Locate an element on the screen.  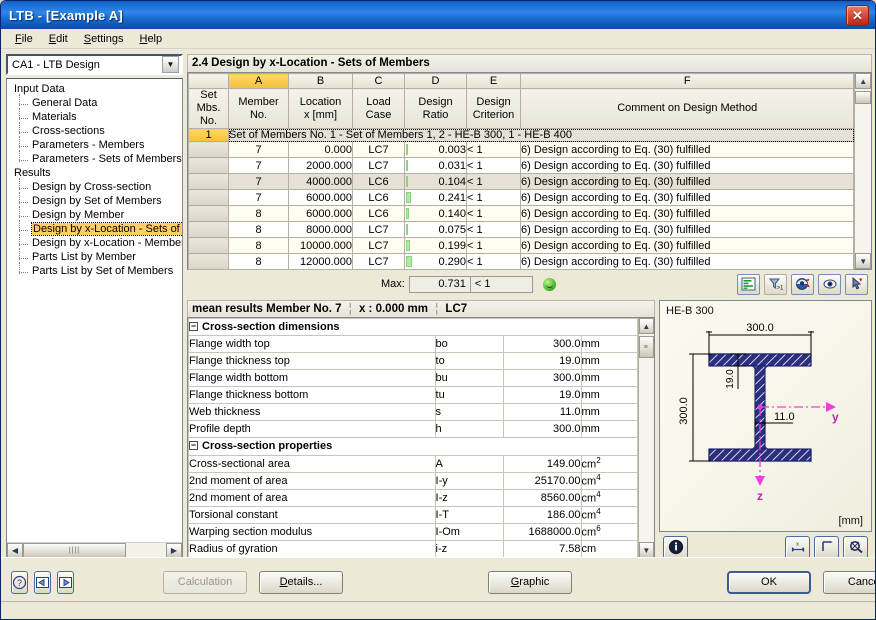
detail-value: 8560.00 is located at coordinates (542, 497).